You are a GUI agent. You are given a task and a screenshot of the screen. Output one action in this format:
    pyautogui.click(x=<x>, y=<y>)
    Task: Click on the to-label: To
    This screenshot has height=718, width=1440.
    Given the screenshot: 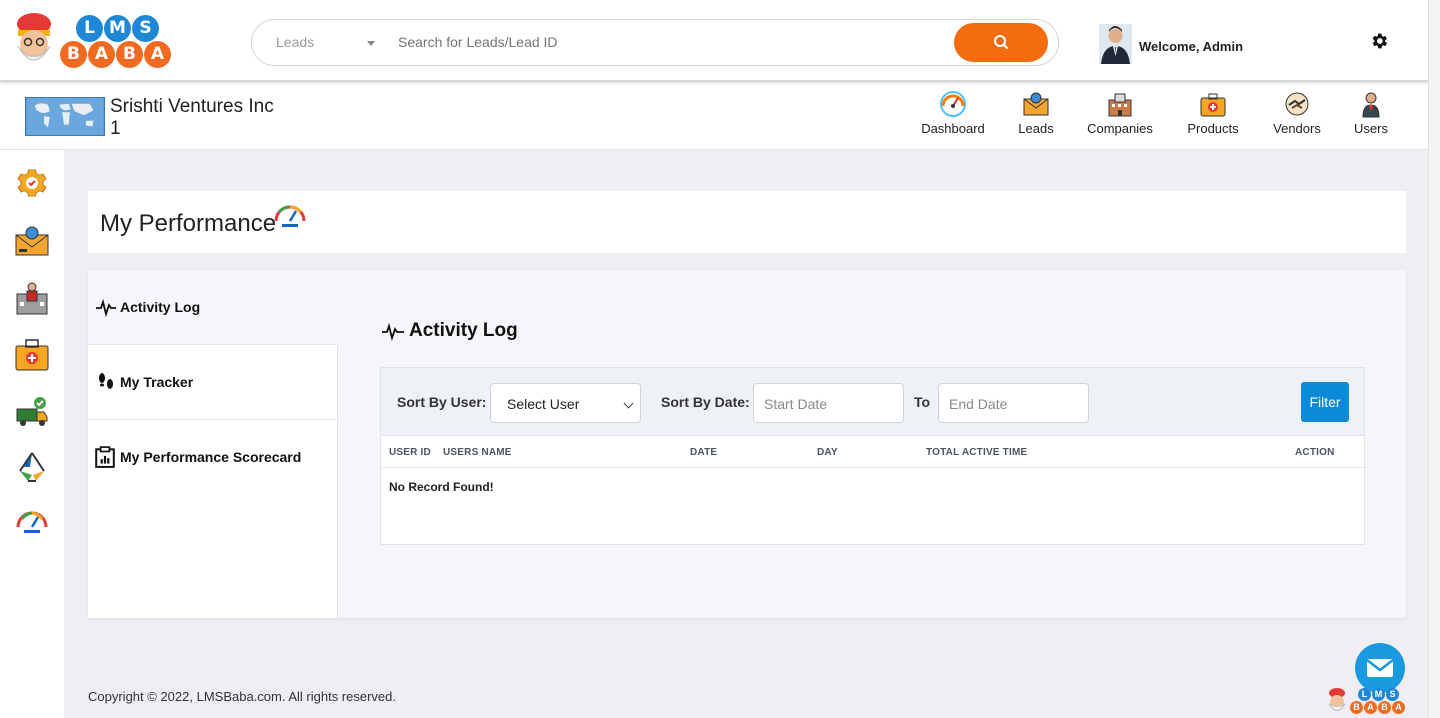 What is the action you would take?
    pyautogui.click(x=922, y=402)
    